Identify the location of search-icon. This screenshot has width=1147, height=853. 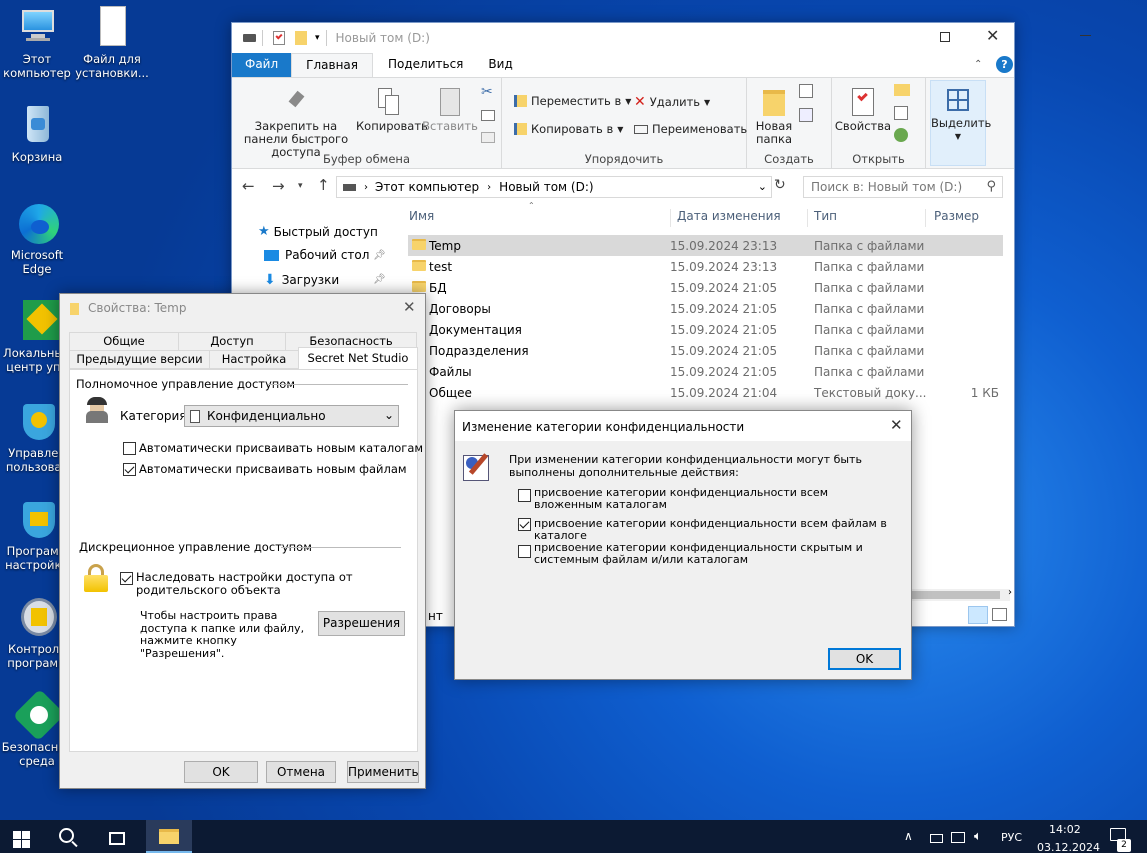
(68, 838).